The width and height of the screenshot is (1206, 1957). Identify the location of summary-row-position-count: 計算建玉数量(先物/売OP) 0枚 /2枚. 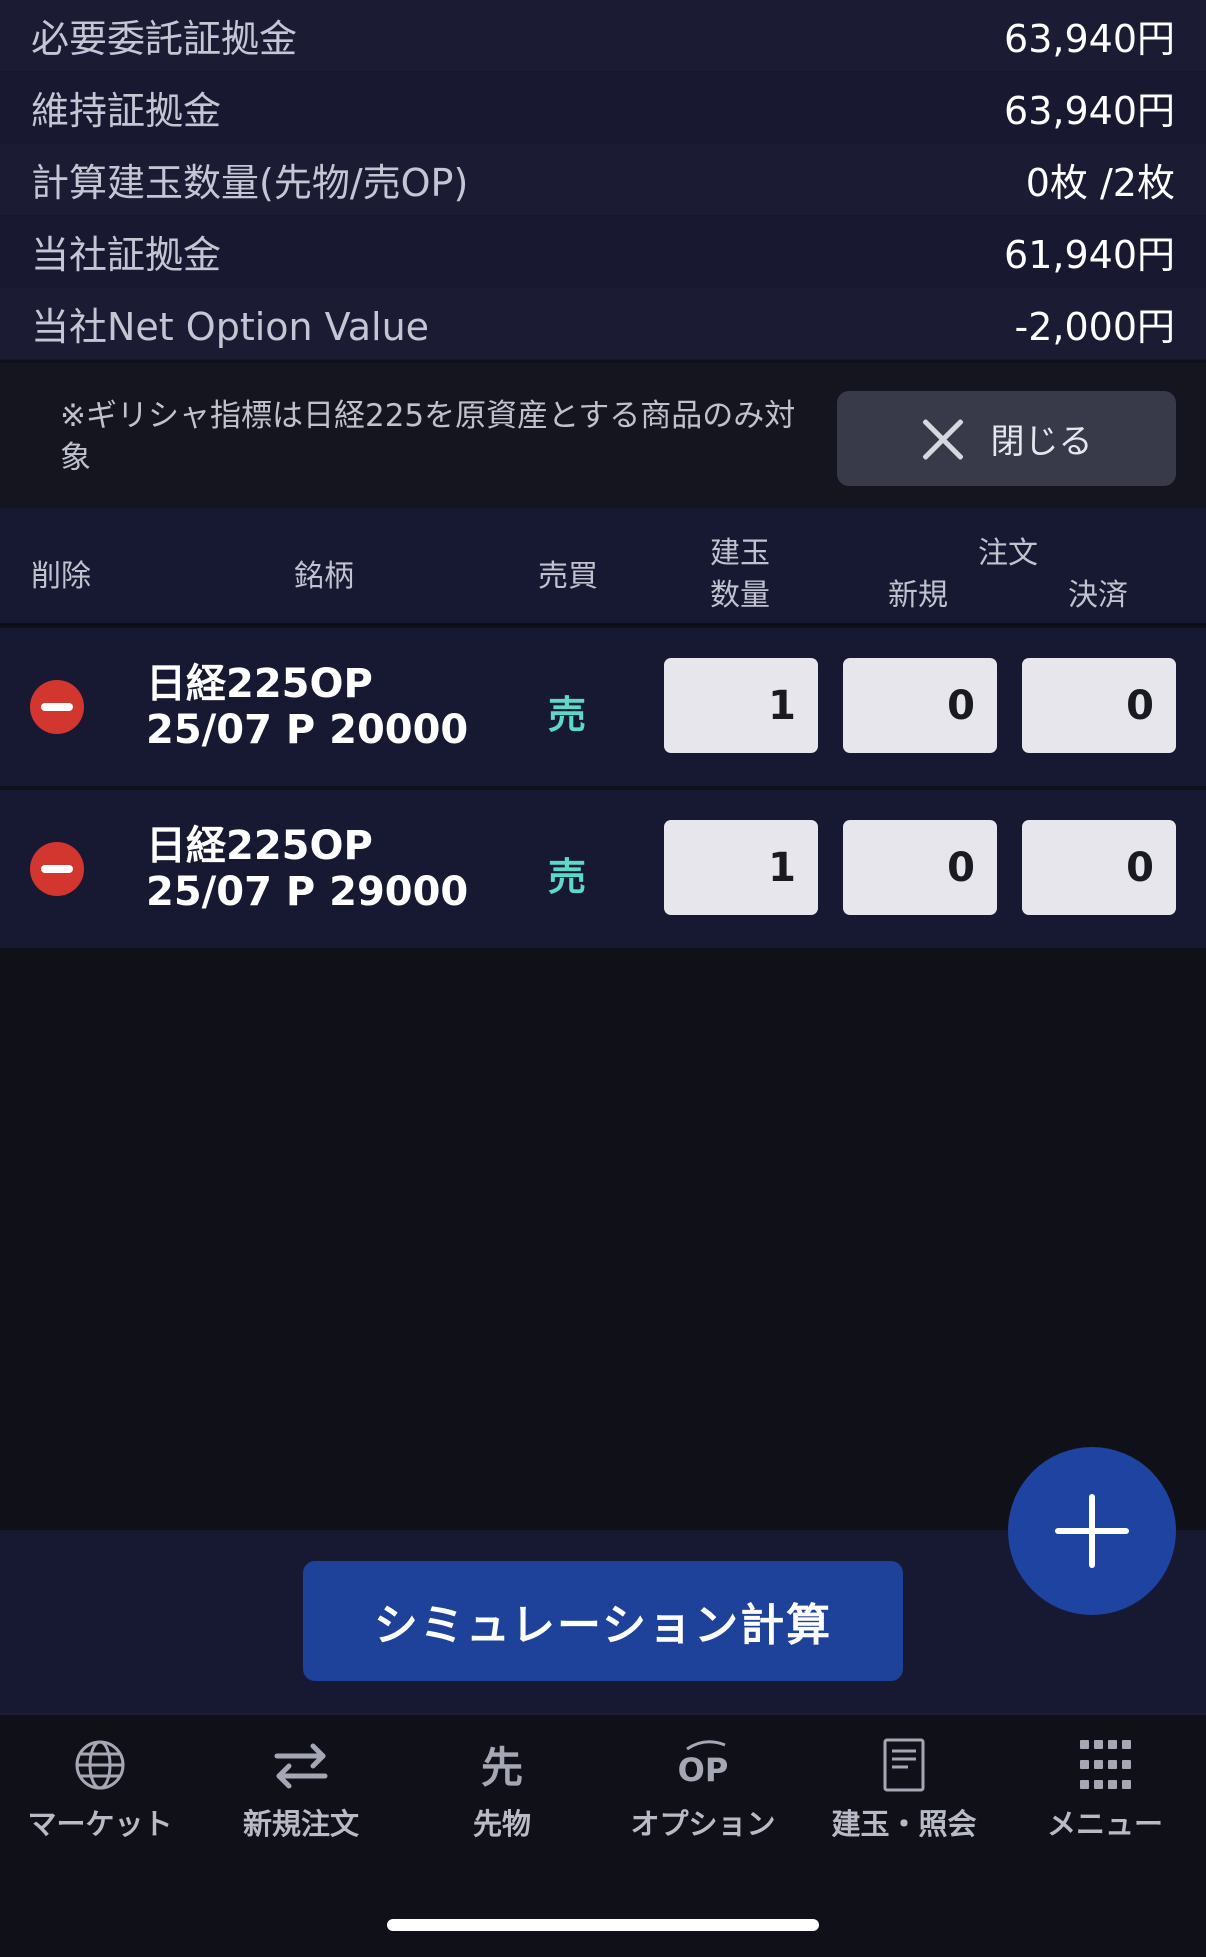
(603, 180).